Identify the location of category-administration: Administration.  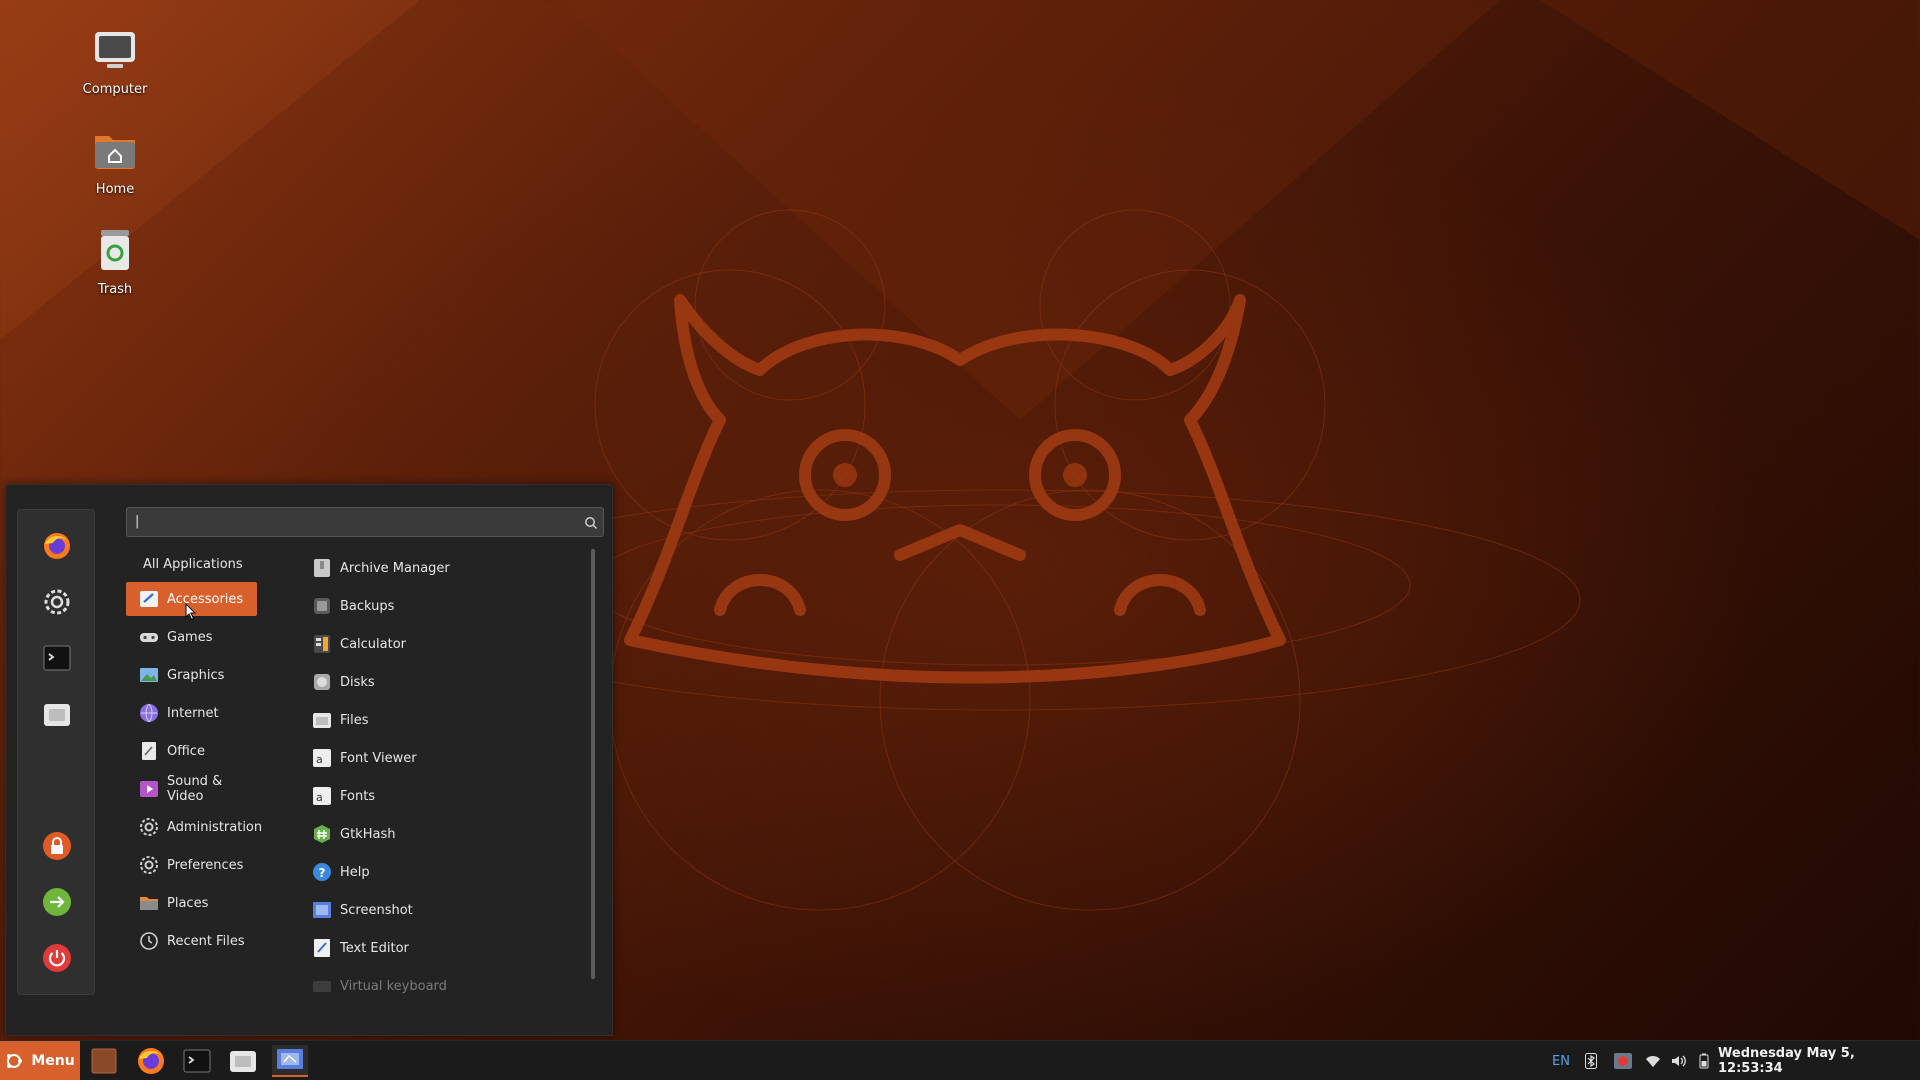
(194, 827).